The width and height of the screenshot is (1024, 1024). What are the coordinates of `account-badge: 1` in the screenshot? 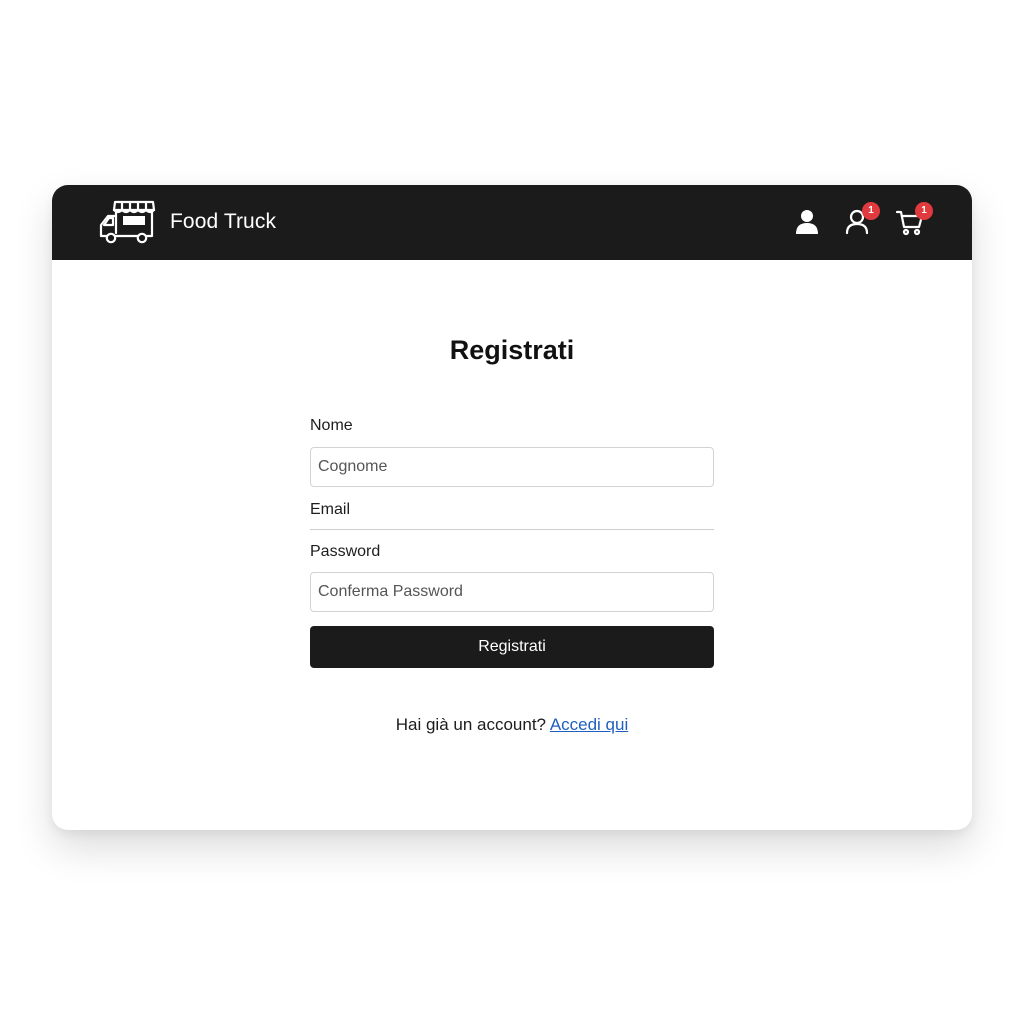 It's located at (871, 211).